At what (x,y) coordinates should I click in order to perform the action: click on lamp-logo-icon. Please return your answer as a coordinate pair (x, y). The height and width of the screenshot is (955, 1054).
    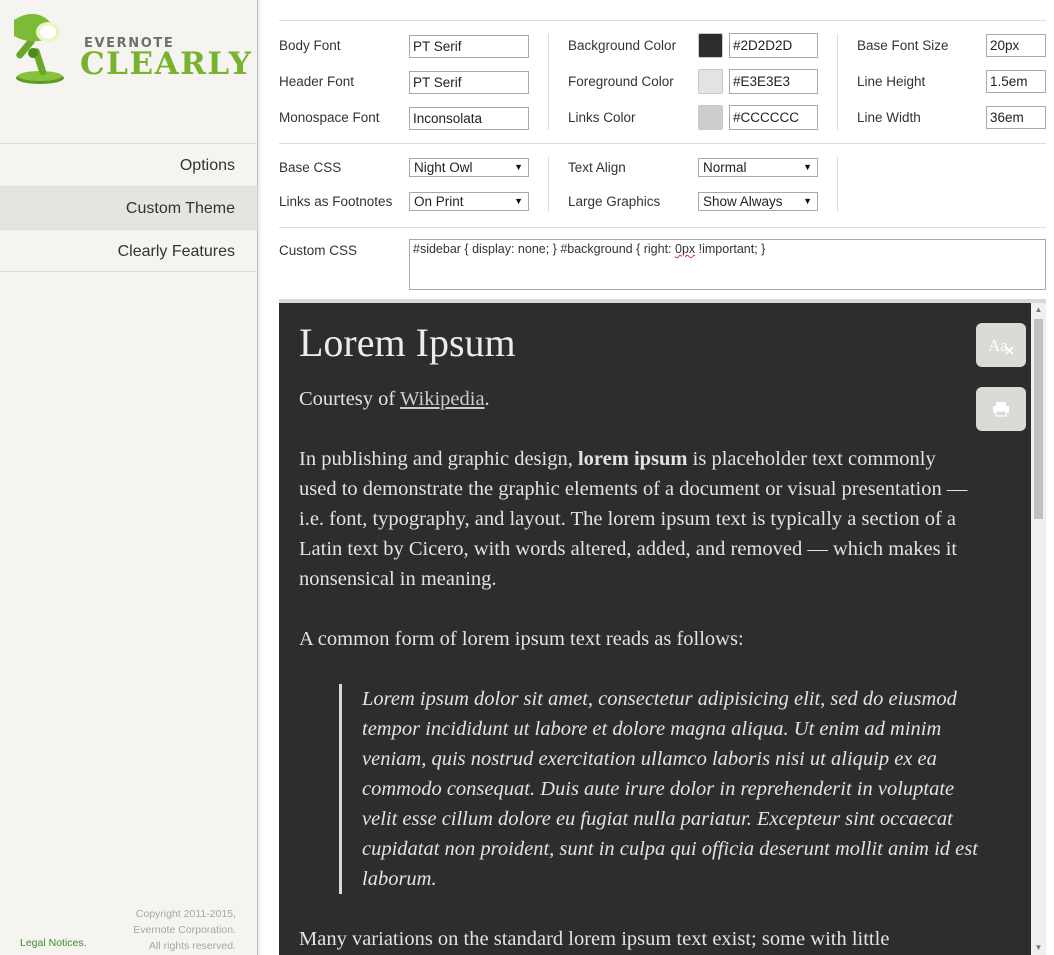
    Looking at the image, I should click on (39, 48).